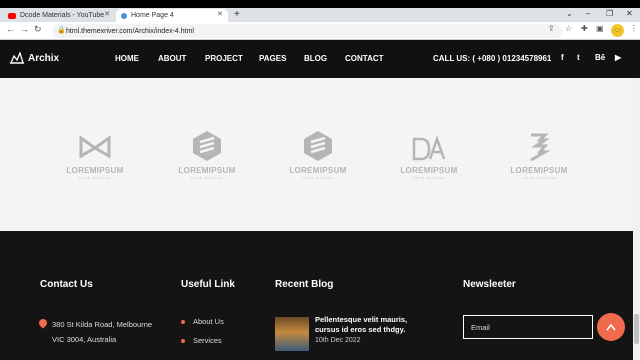 This screenshot has width=640, height=360. Describe the element at coordinates (44, 58) in the screenshot. I see `logo-text: Archix` at that location.